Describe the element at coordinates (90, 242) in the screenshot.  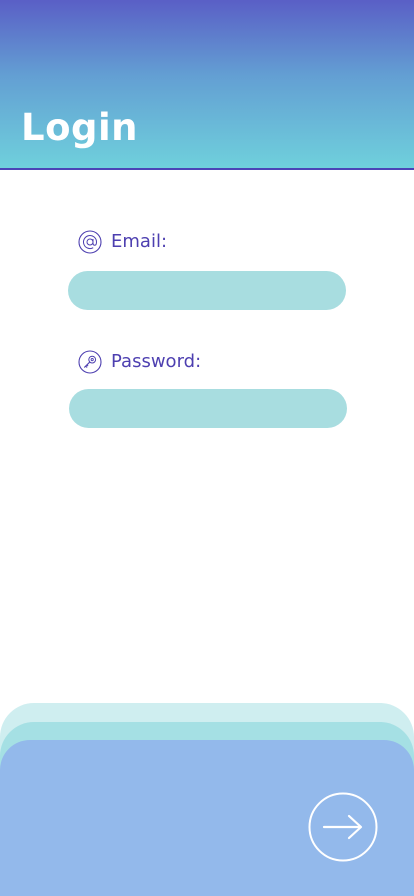
I see `at-sign-icon` at that location.